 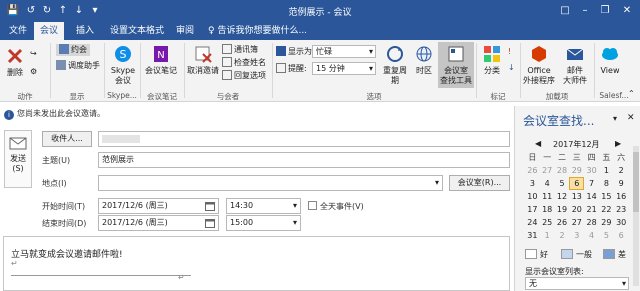 I want to click on calendar-day: 16, so click(x=621, y=196).